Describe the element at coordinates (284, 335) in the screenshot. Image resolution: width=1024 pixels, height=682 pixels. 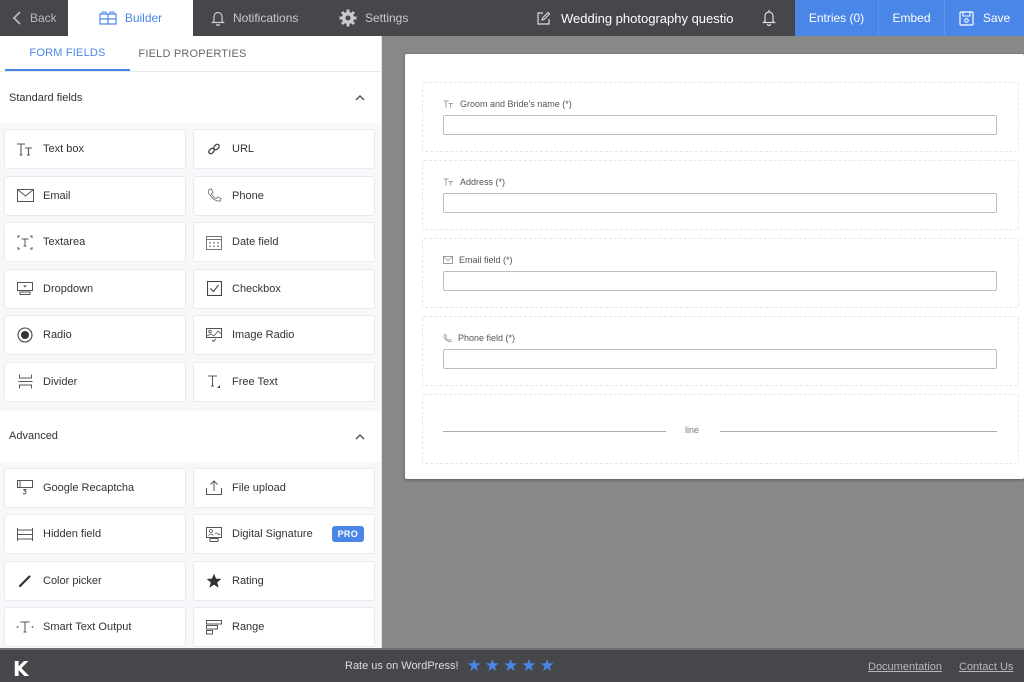
I see `field-image-radio: Image Radio` at that location.